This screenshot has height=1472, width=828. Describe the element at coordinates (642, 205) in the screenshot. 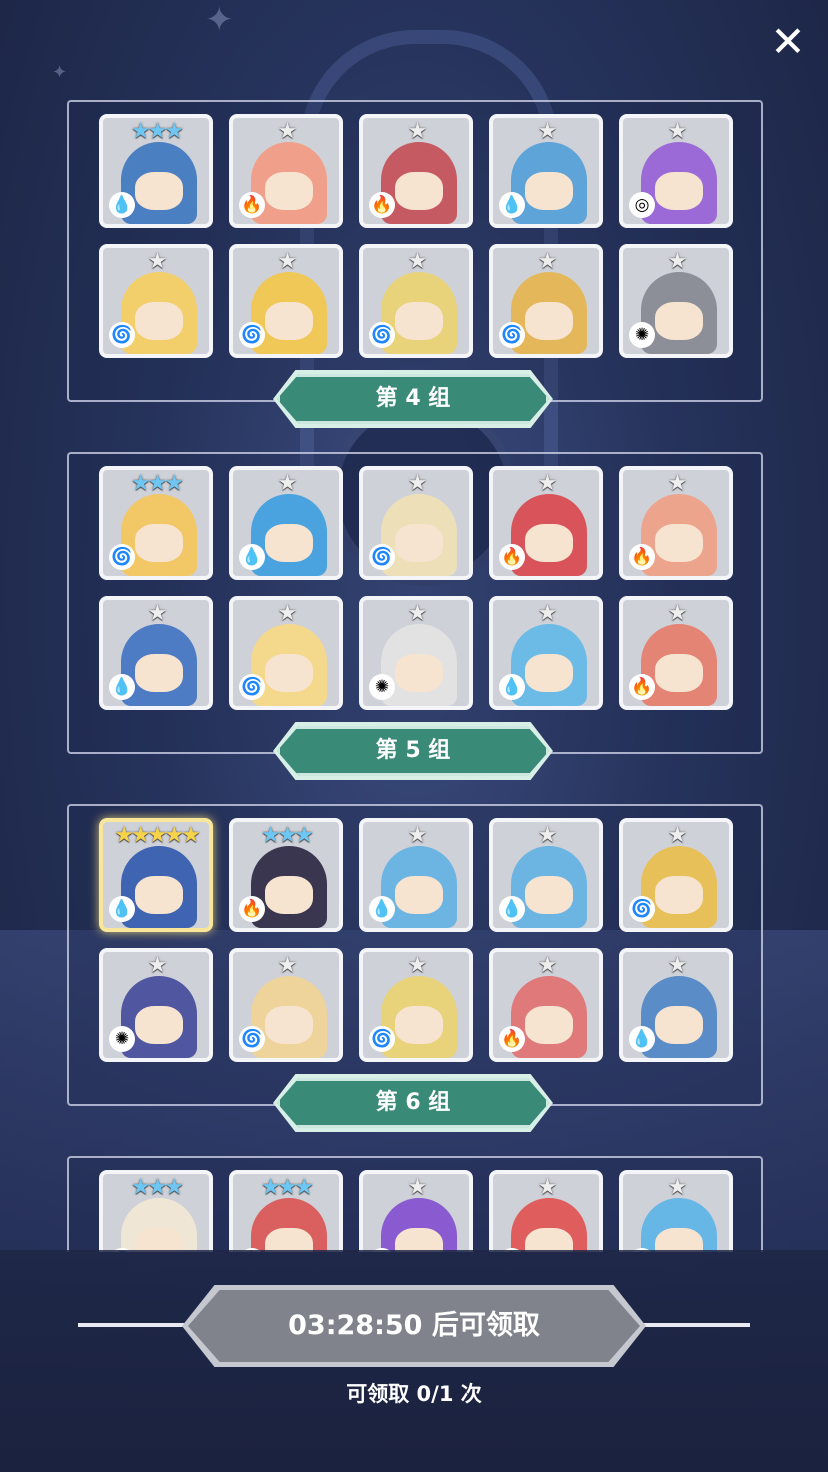

I see `dark-element-icon: ◎` at that location.